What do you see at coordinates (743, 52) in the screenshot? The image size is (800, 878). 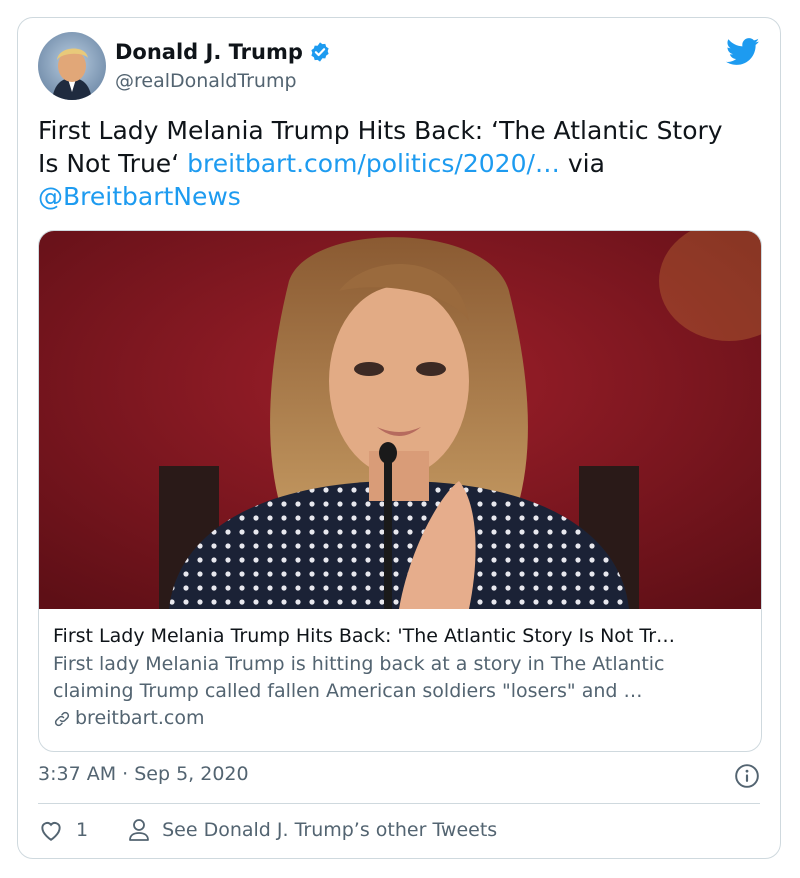 I see `twitter-bird-icon` at bounding box center [743, 52].